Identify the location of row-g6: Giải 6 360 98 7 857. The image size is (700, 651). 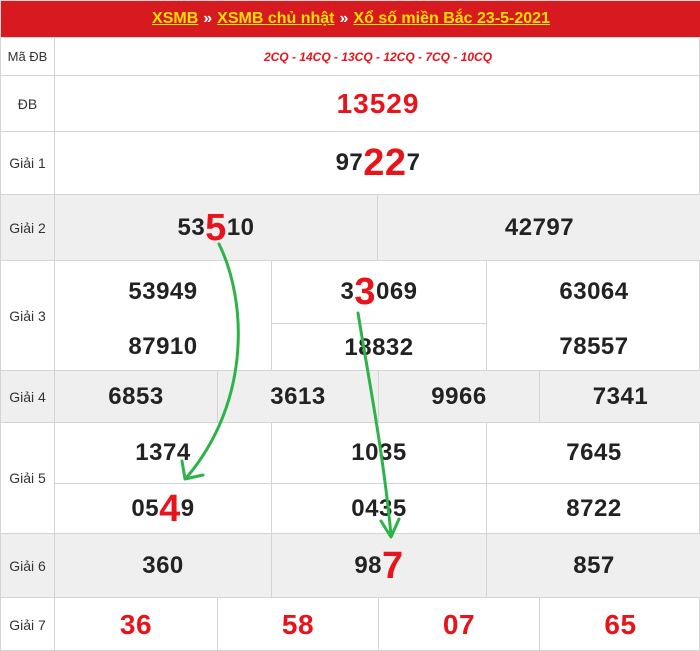
(350, 565).